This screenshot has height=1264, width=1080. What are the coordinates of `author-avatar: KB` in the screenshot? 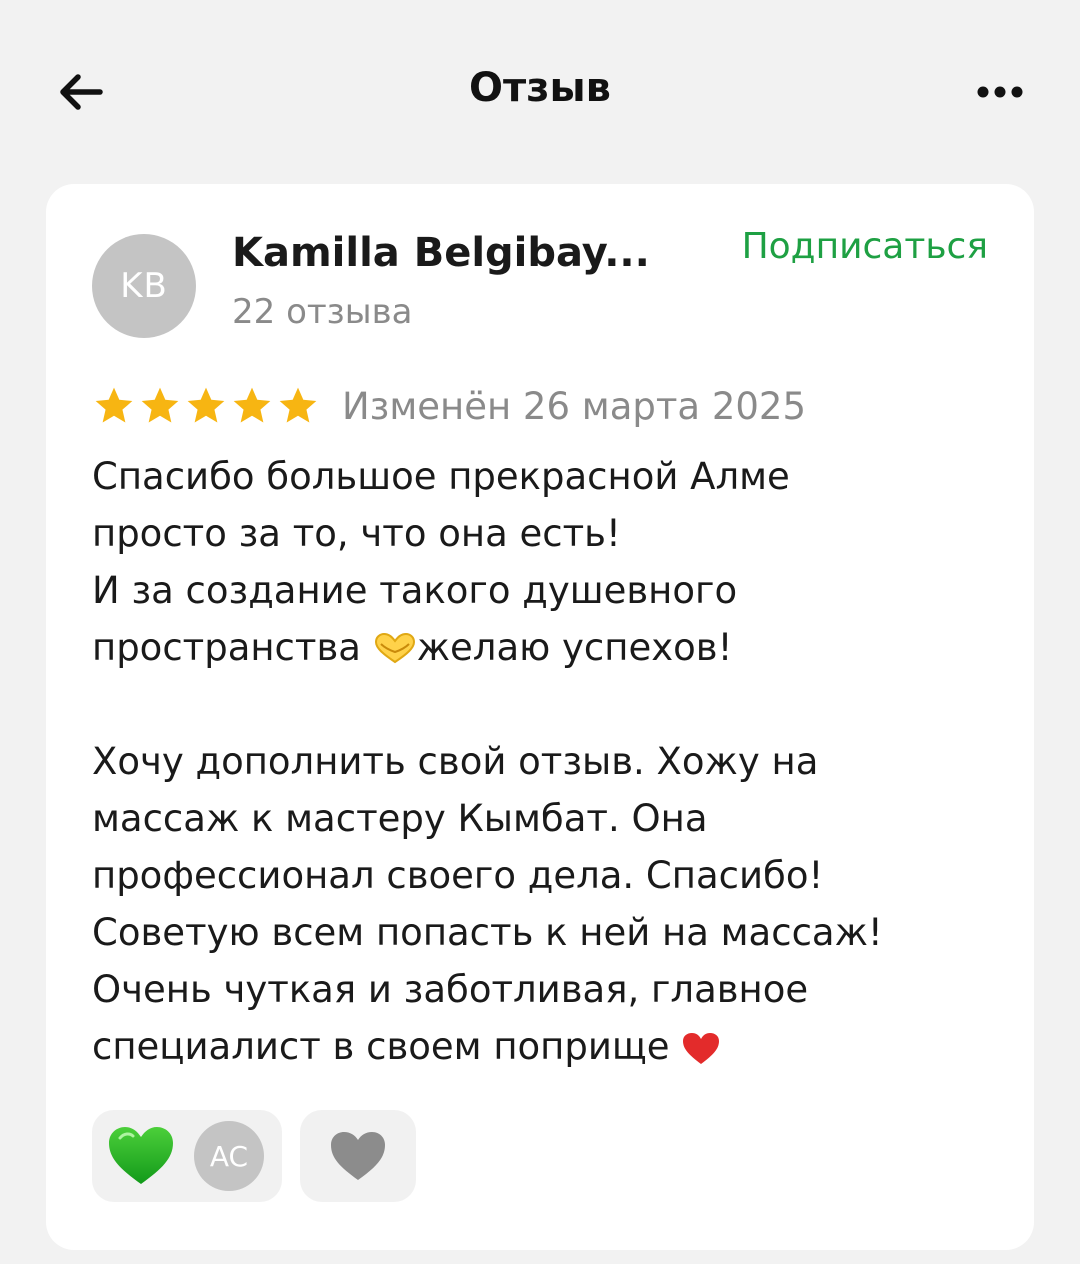 It's located at (144, 286).